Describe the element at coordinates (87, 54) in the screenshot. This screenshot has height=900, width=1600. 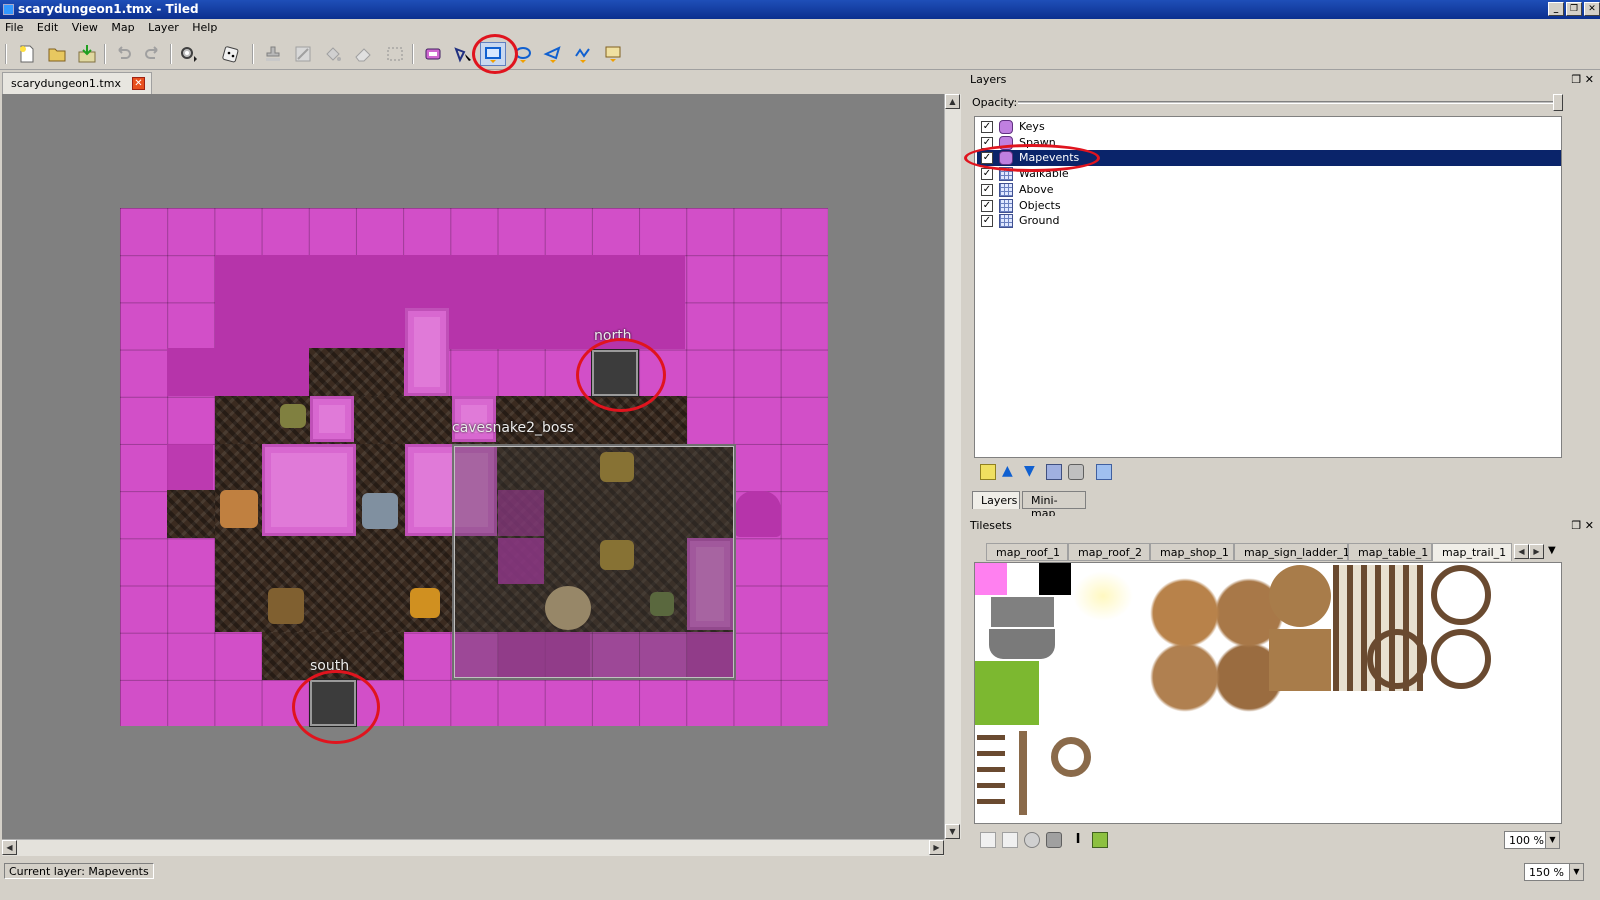
I see `save-file-icon` at that location.